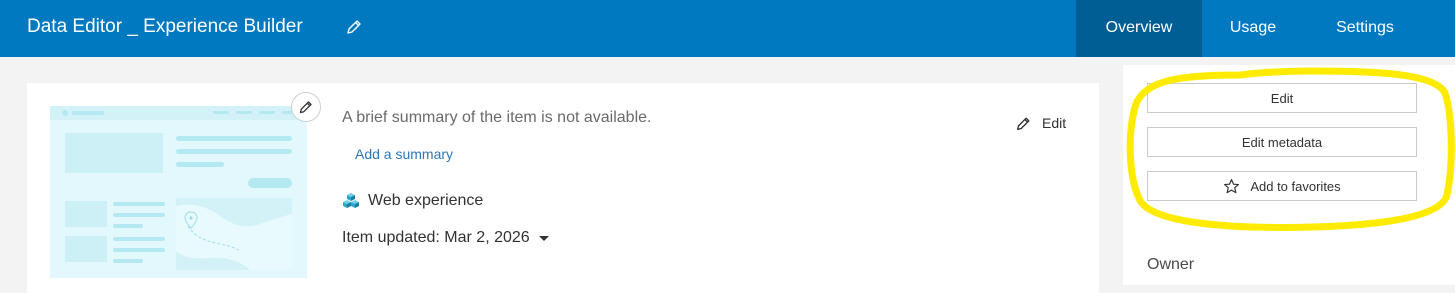 Image resolution: width=1455 pixels, height=293 pixels. Describe the element at coordinates (1253, 28) in the screenshot. I see `tab-usage: Usage` at that location.